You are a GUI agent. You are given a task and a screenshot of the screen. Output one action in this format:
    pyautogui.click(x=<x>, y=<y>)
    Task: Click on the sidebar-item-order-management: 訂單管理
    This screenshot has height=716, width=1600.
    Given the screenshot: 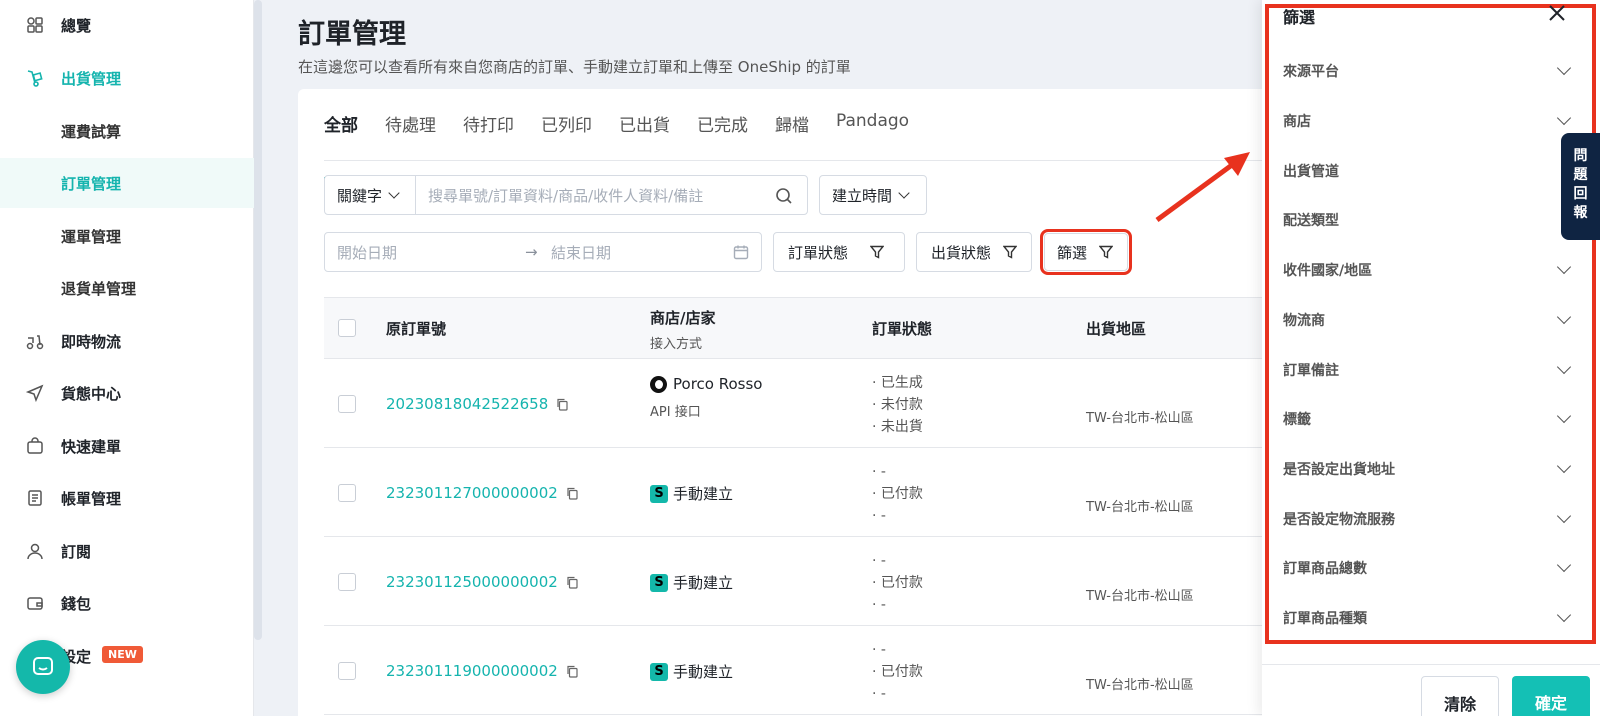 What is the action you would take?
    pyautogui.click(x=127, y=183)
    